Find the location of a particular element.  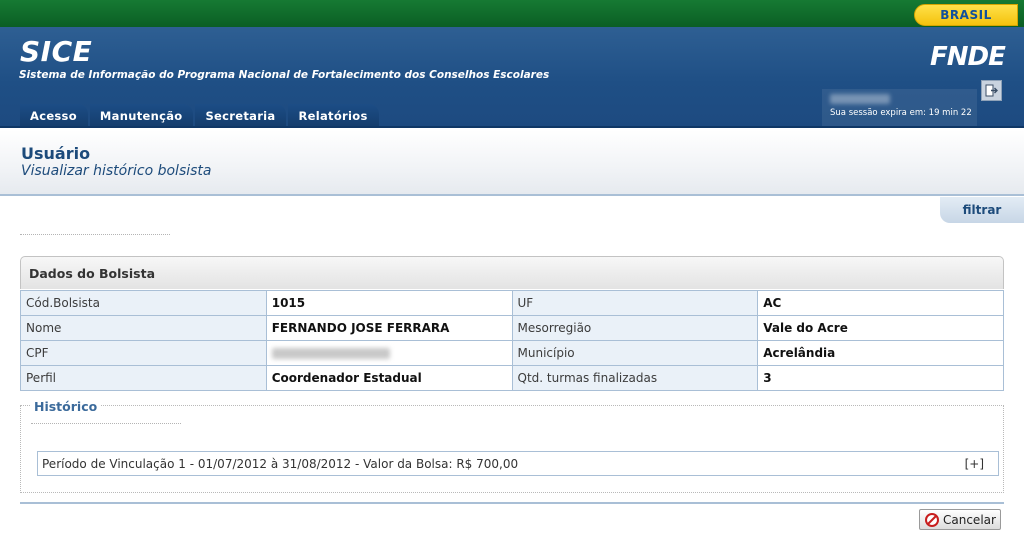

brasil-badge: BRASIL is located at coordinates (966, 15).